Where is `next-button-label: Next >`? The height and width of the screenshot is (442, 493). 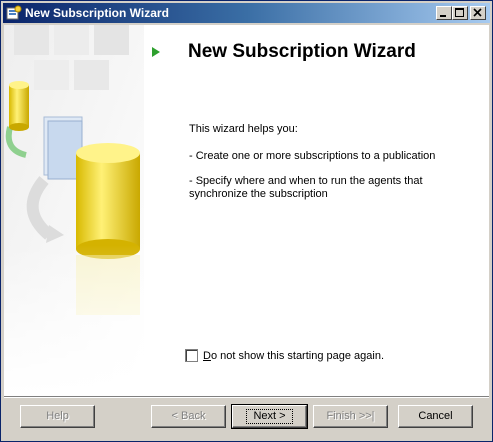
next-button-label: Next > is located at coordinates (269, 416).